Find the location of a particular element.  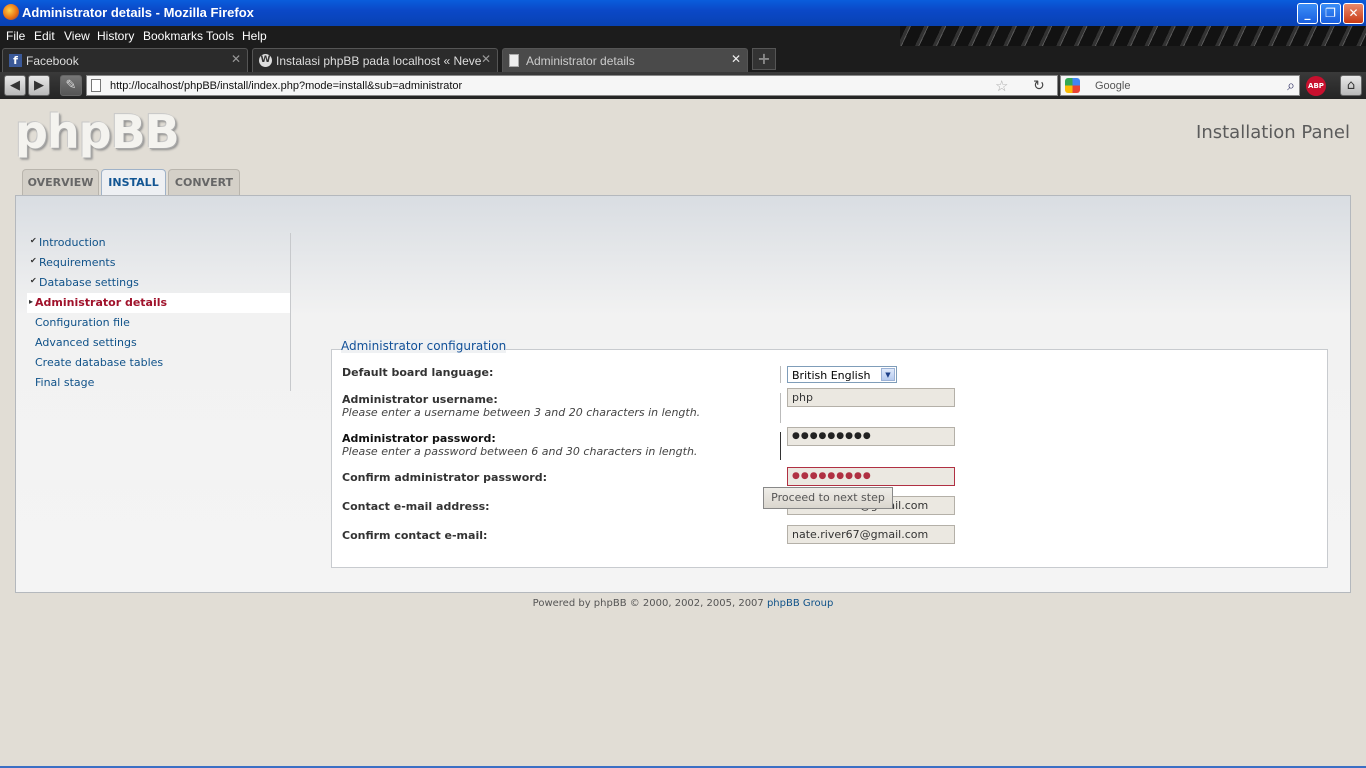

username-label: Administrator username: is located at coordinates (420, 399).